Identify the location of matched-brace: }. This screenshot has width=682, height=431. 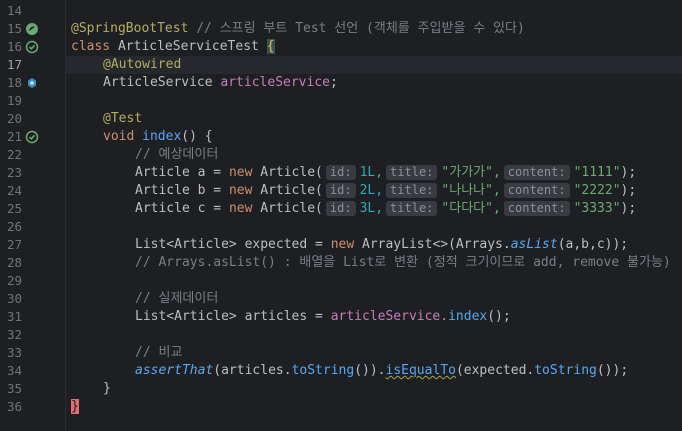
(75, 406).